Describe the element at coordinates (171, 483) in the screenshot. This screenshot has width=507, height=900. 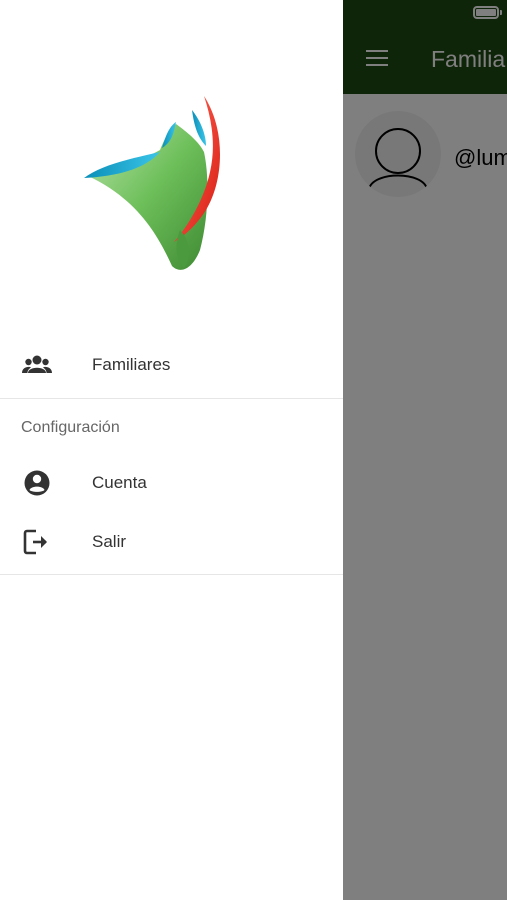
I see `drawer-item-cuenta: Cuenta` at that location.